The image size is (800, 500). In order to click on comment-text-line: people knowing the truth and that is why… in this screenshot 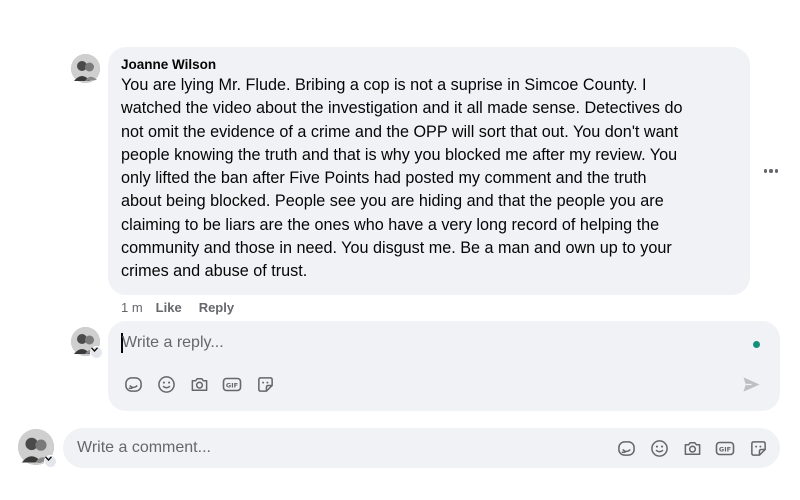, I will do `click(399, 154)`.